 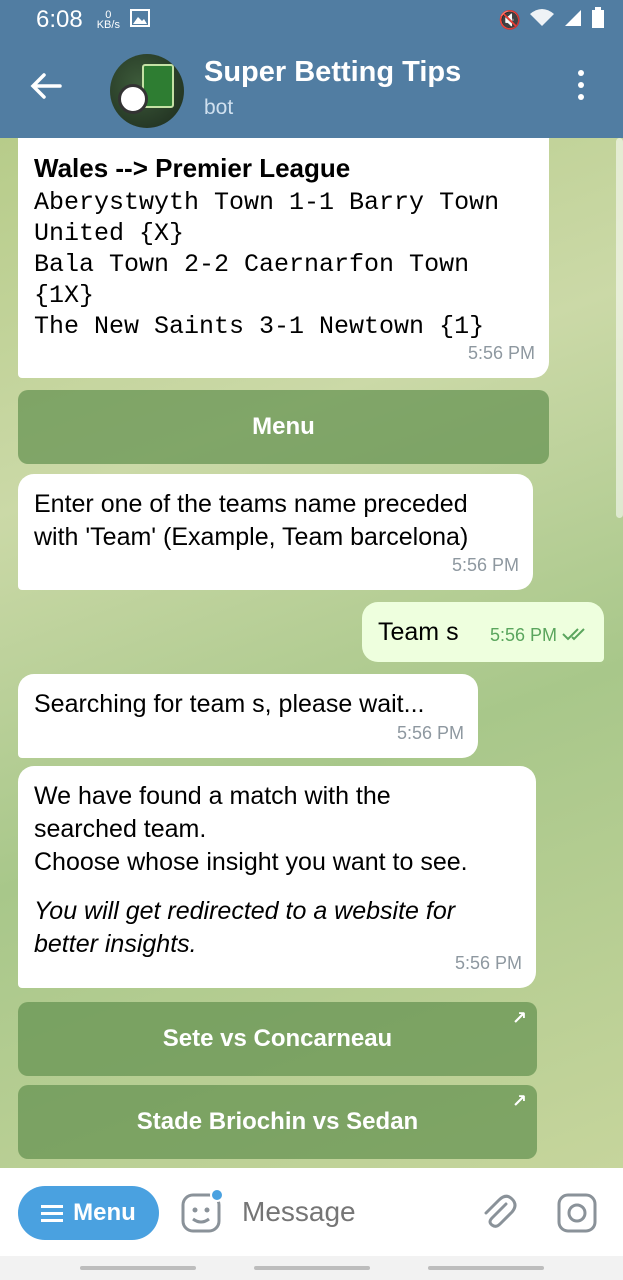 What do you see at coordinates (577, 1213) in the screenshot?
I see `camera-icon` at bounding box center [577, 1213].